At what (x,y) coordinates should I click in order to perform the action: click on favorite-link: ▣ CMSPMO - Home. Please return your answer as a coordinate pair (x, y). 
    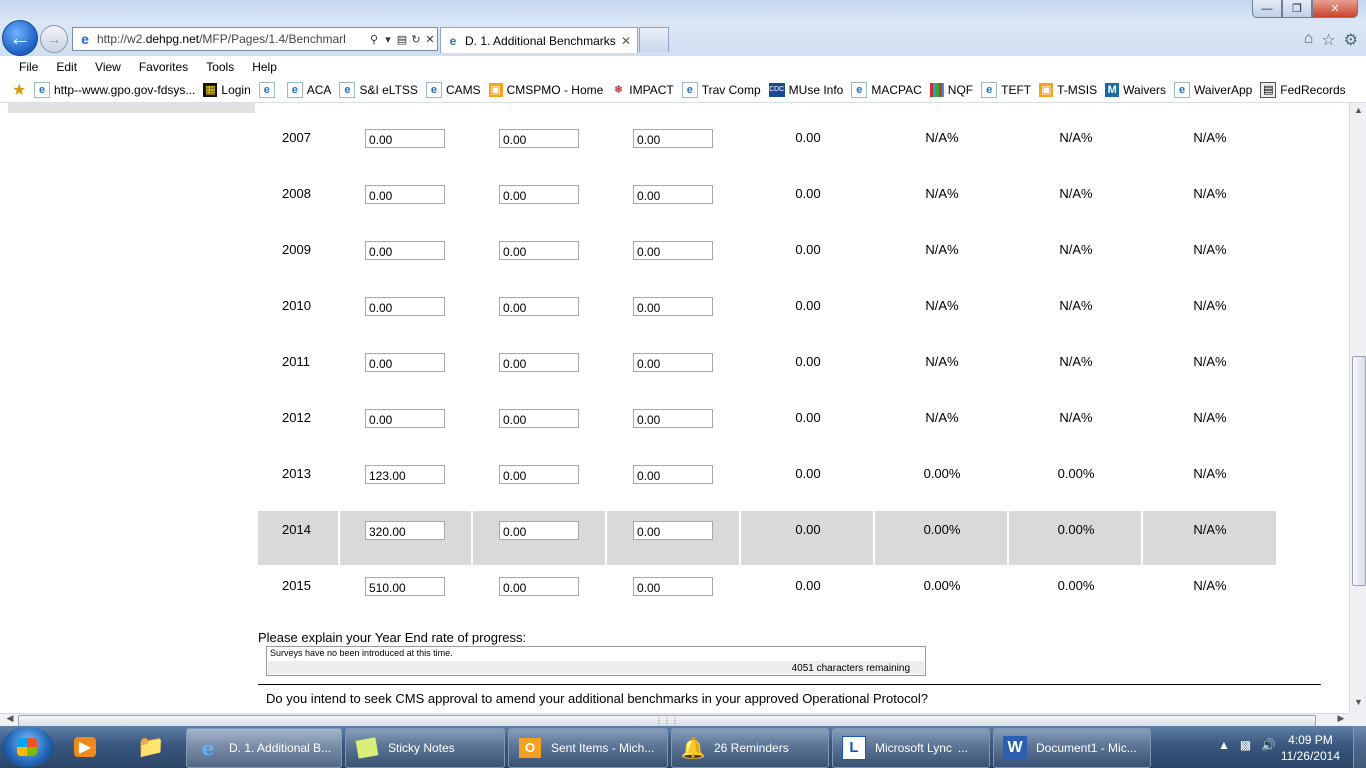
    Looking at the image, I should click on (545, 90).